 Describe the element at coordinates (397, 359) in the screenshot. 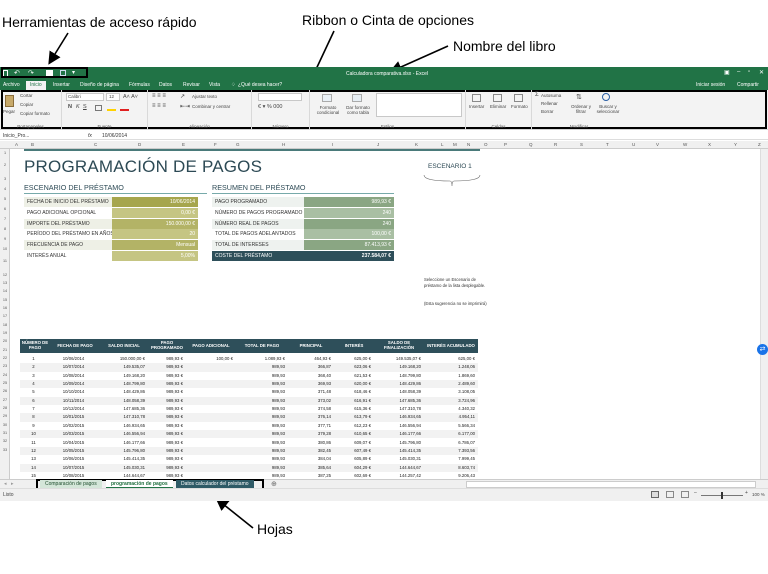

I see `table-cell: 149.535,07 €` at that location.